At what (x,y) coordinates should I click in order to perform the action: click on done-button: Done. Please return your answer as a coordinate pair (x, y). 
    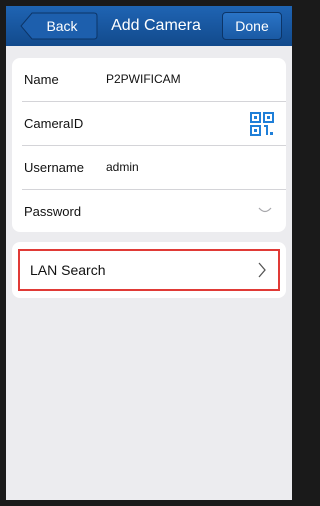
    Looking at the image, I should click on (252, 26).